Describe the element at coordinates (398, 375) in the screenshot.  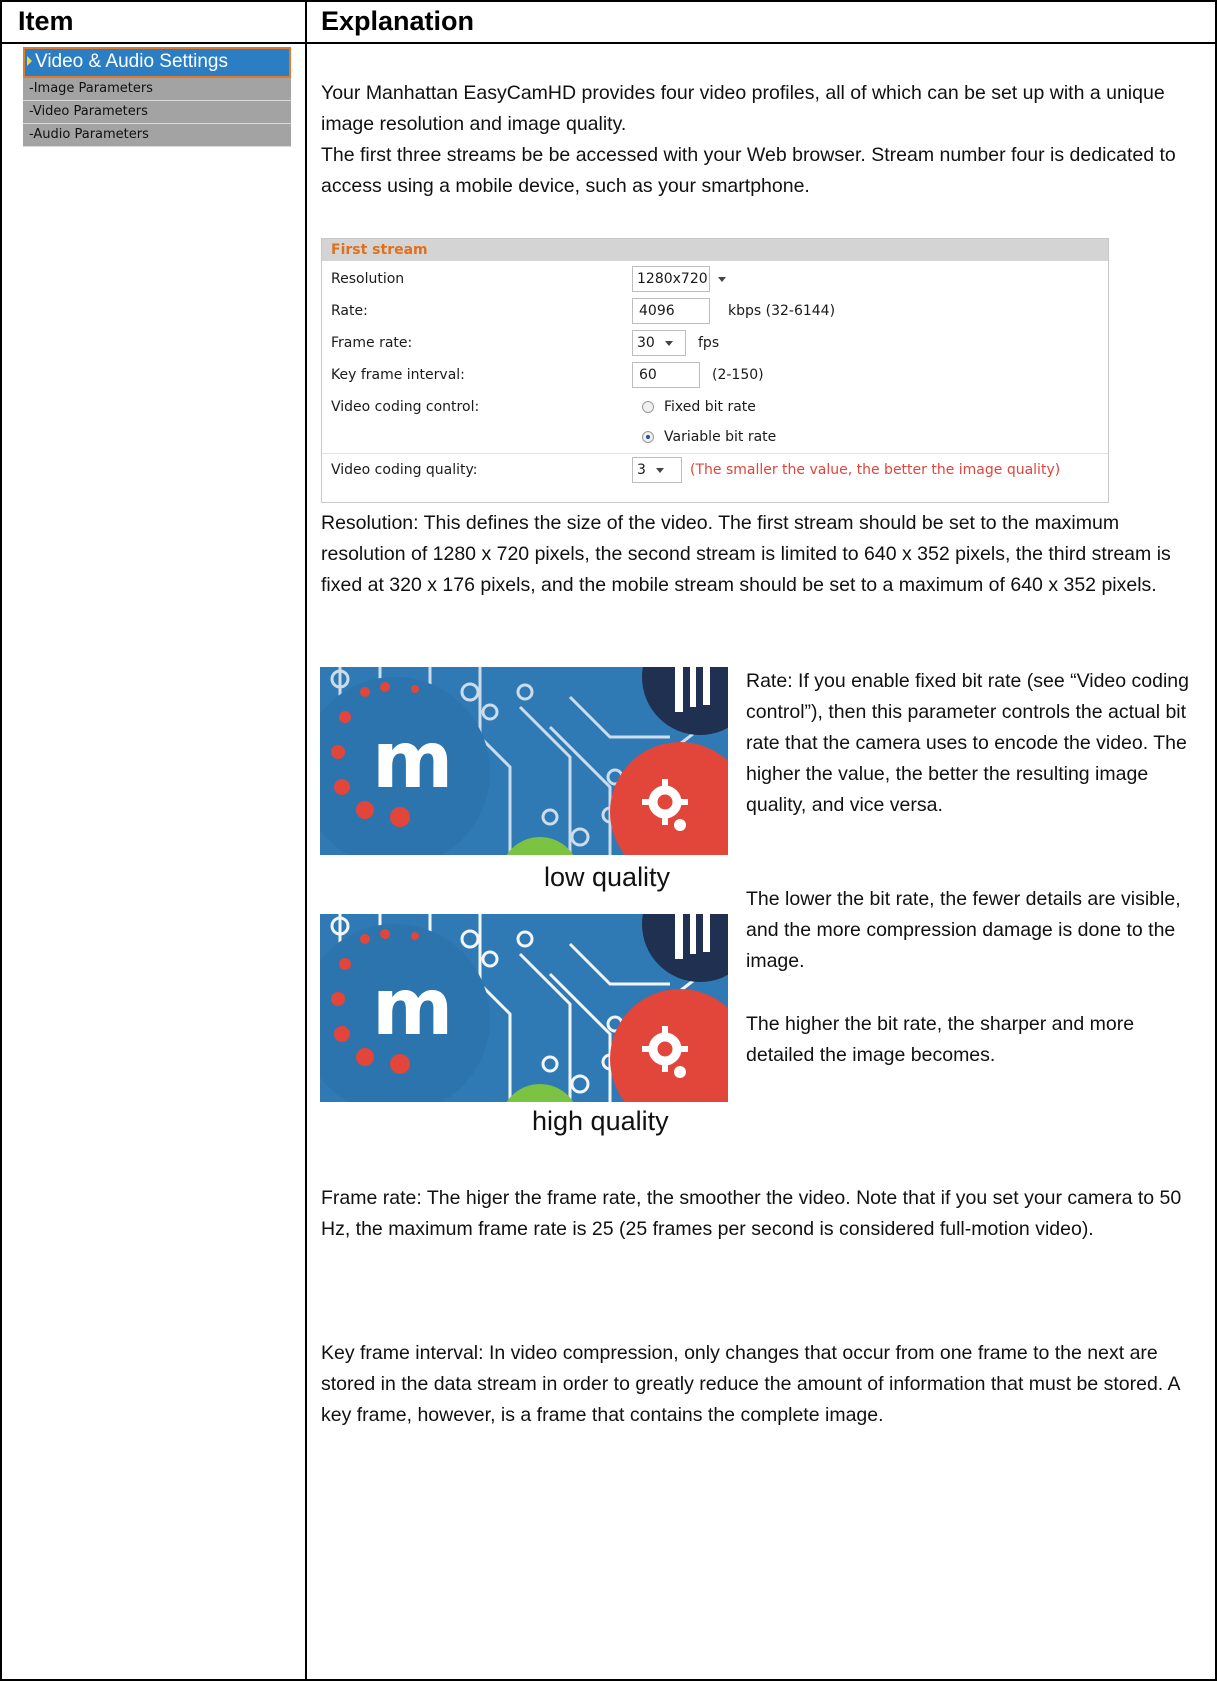
I see `key-frame-label: Key frame interval:` at that location.